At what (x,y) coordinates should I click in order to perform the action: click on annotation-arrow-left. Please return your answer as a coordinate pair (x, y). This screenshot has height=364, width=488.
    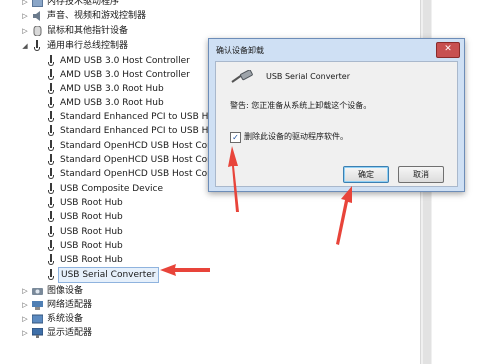
    Looking at the image, I should click on (185, 270).